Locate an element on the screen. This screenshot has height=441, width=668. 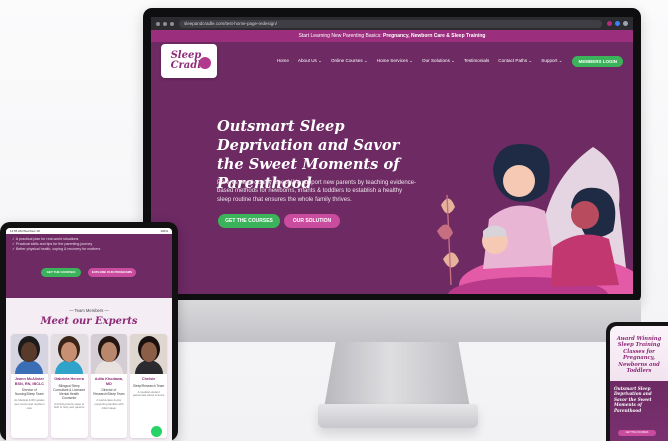
monitor-chin is located at coordinates (392, 321).